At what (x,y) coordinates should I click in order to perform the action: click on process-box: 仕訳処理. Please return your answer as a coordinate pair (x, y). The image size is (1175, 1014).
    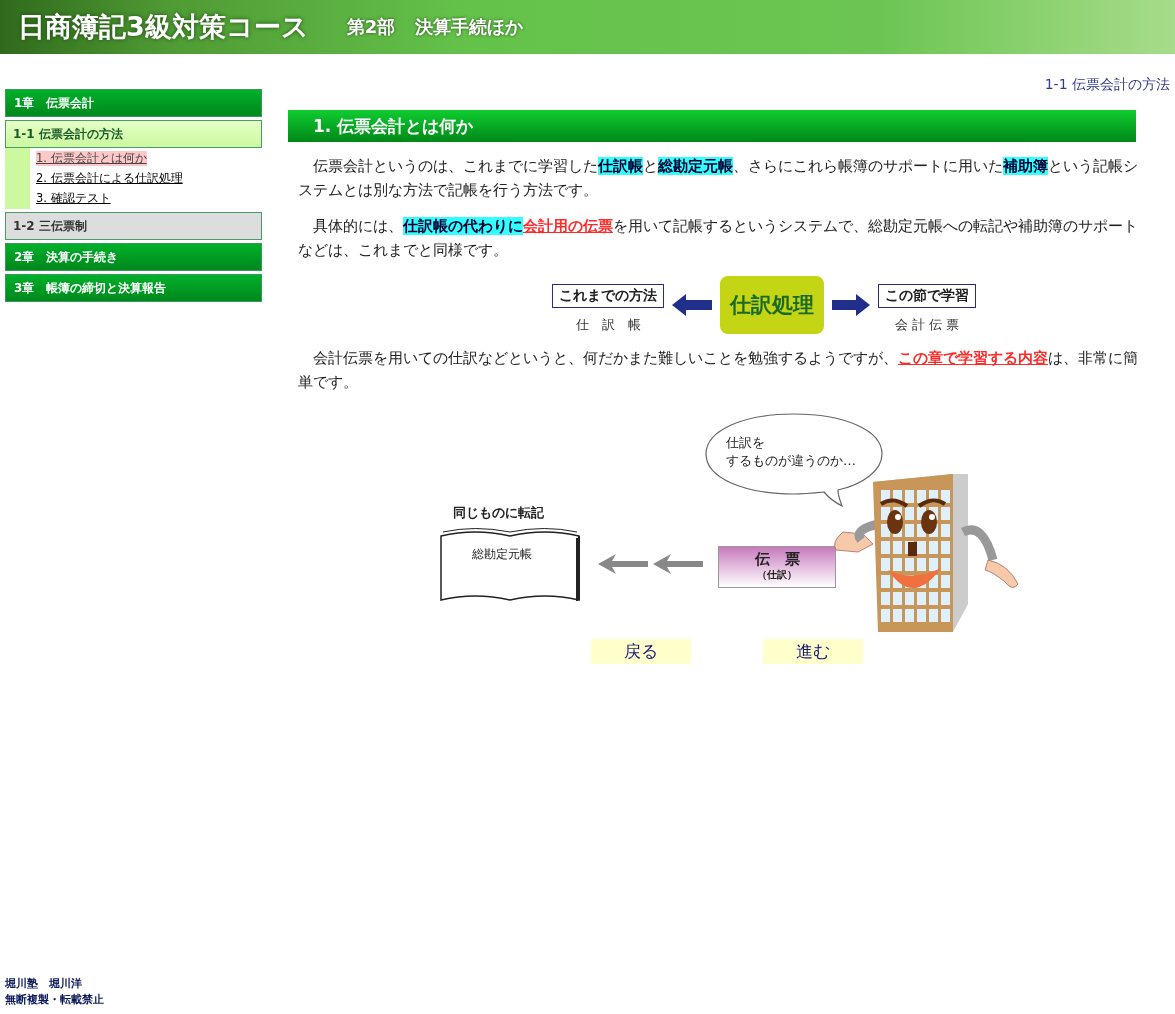
    Looking at the image, I should click on (772, 305).